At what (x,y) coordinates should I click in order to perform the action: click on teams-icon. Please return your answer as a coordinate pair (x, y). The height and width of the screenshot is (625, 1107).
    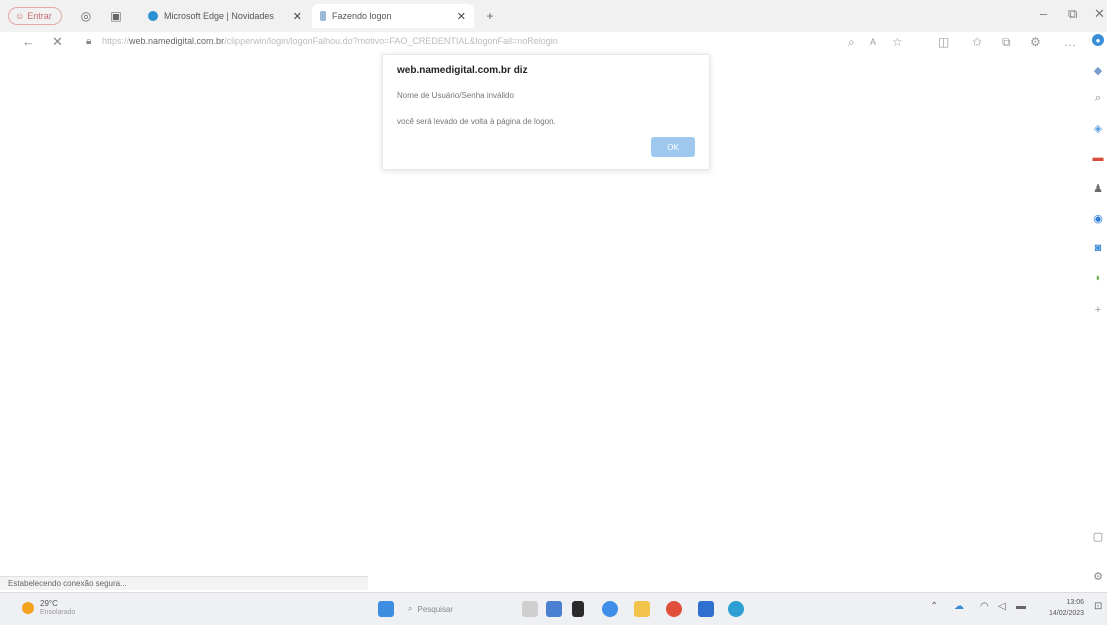
    Looking at the image, I should click on (610, 609).